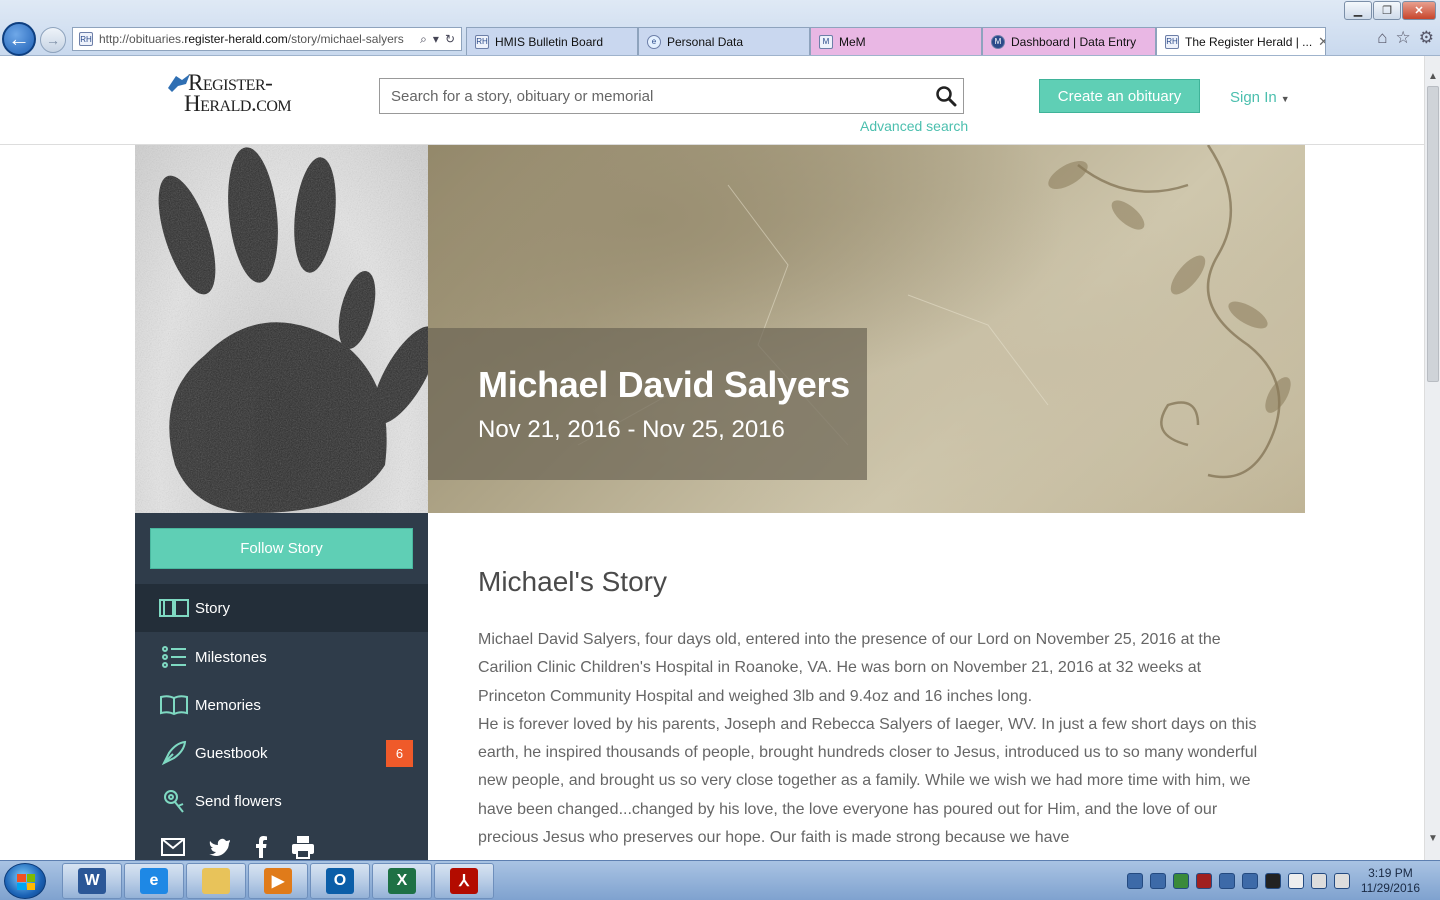 The image size is (1440, 900). Describe the element at coordinates (450, 39) in the screenshot. I see `refresh-icon: ↻` at that location.